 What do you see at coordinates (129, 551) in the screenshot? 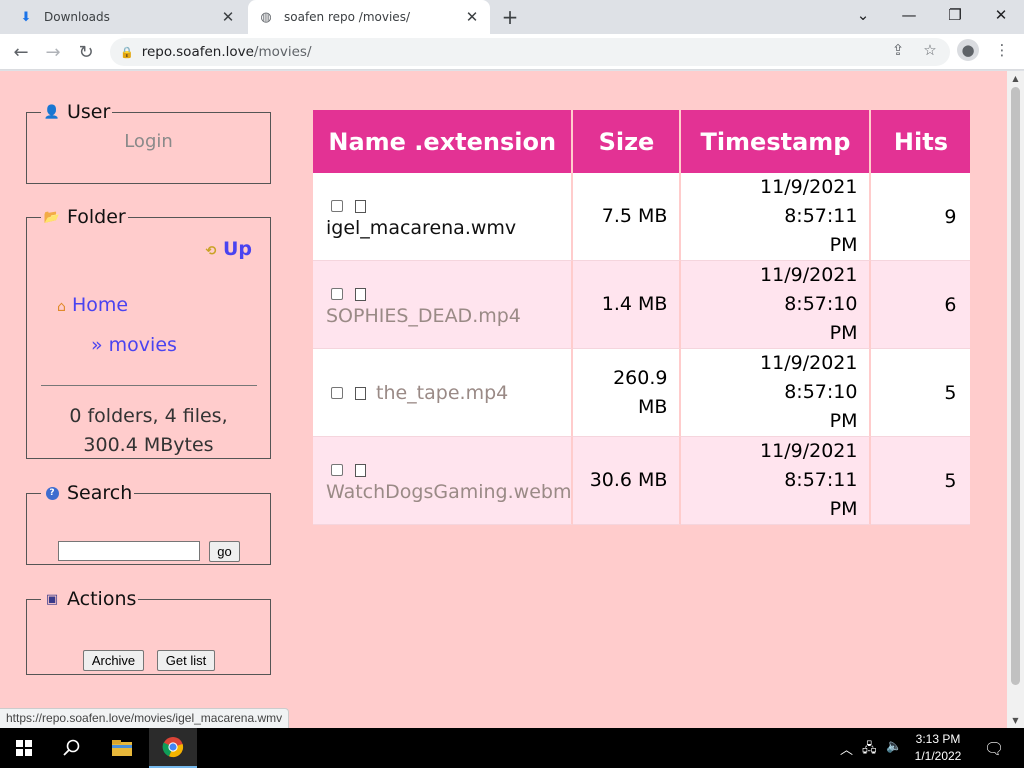
I see `search-input` at bounding box center [129, 551].